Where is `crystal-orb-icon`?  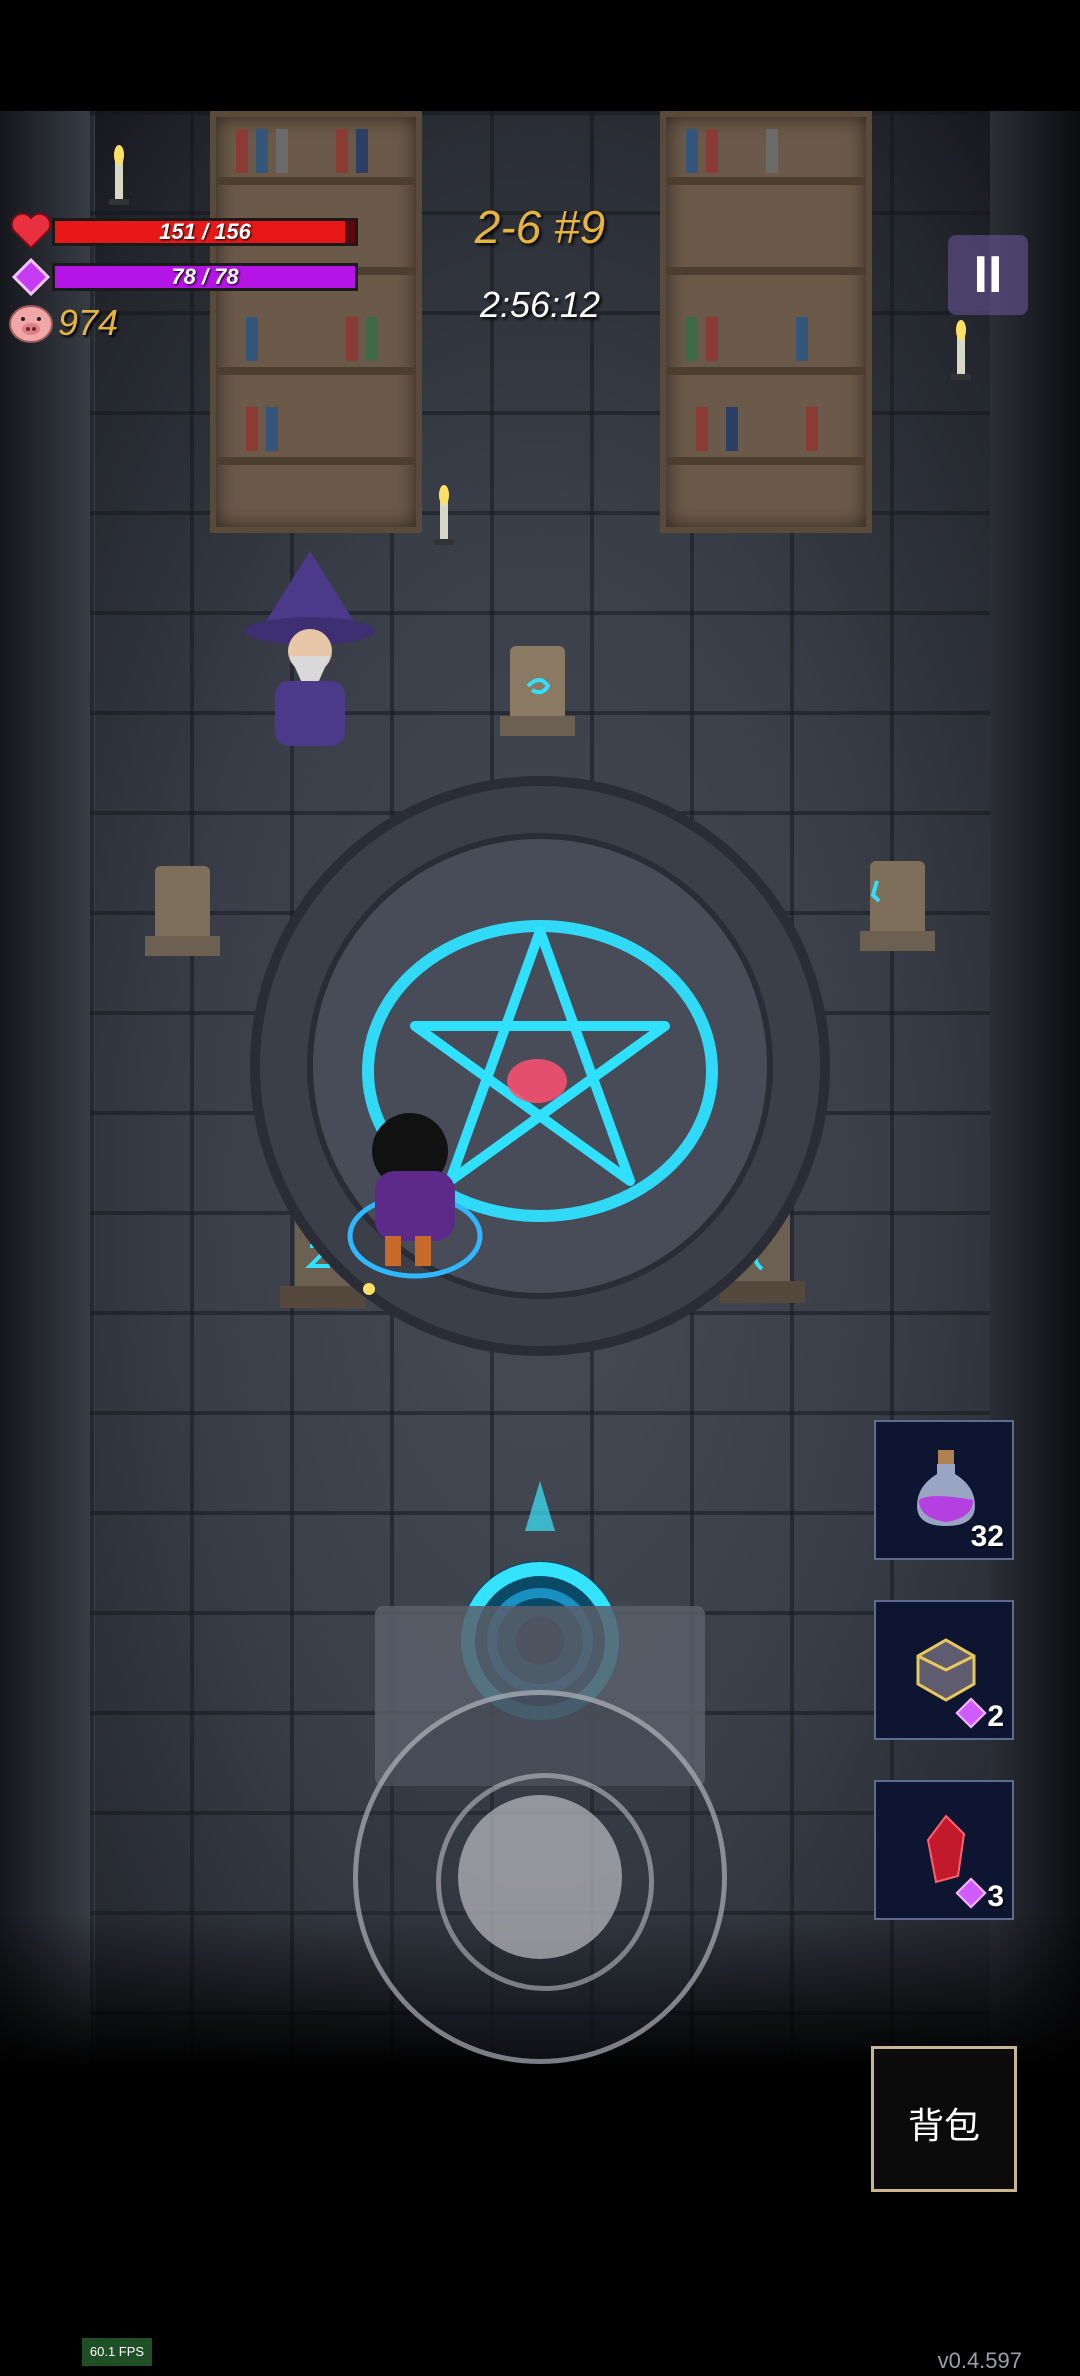
crystal-orb-icon is located at coordinates (946, 1670).